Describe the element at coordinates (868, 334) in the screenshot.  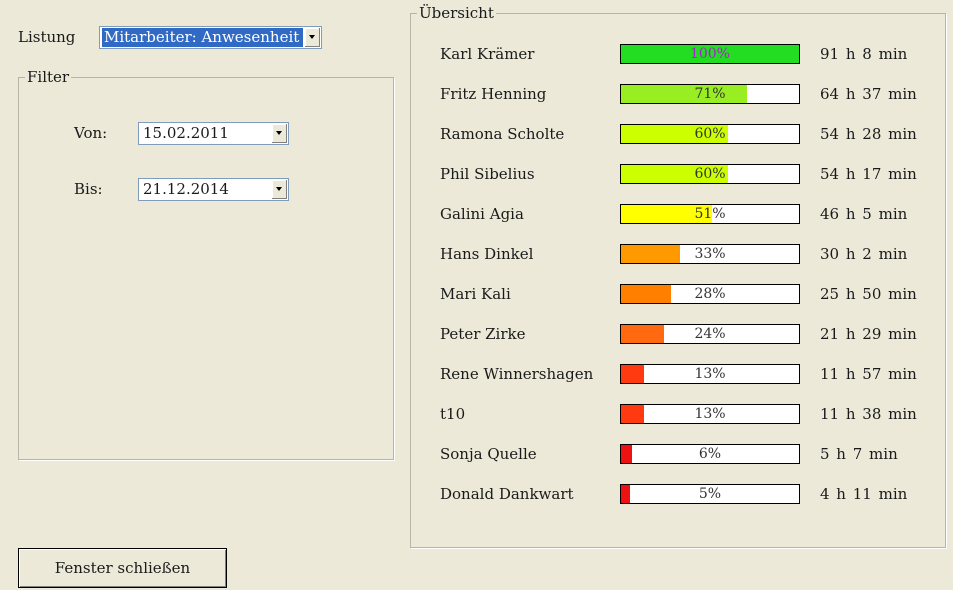
I see `attendance-time: 21 h 29 min` at that location.